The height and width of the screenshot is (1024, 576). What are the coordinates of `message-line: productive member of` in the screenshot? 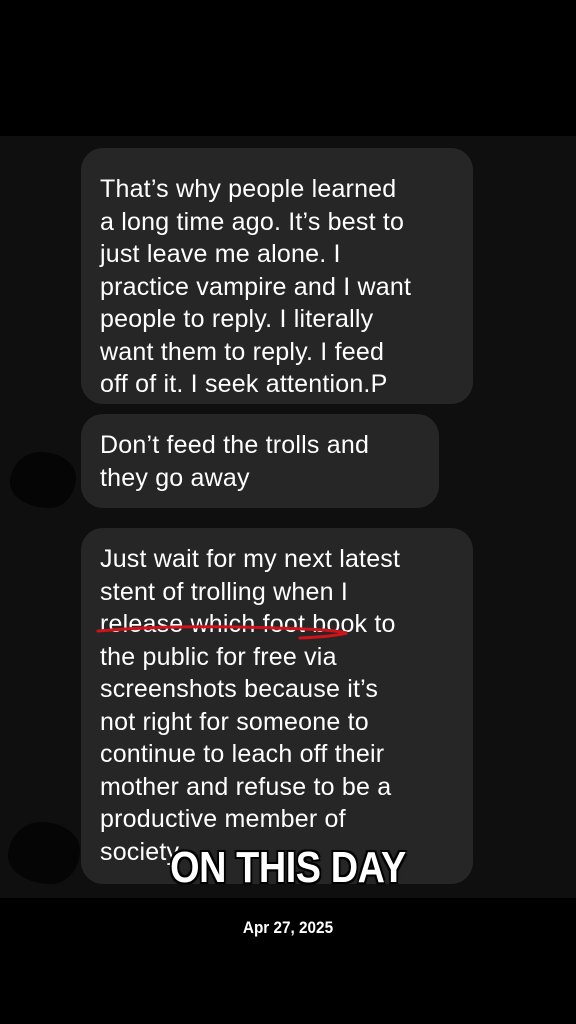 It's located at (223, 819).